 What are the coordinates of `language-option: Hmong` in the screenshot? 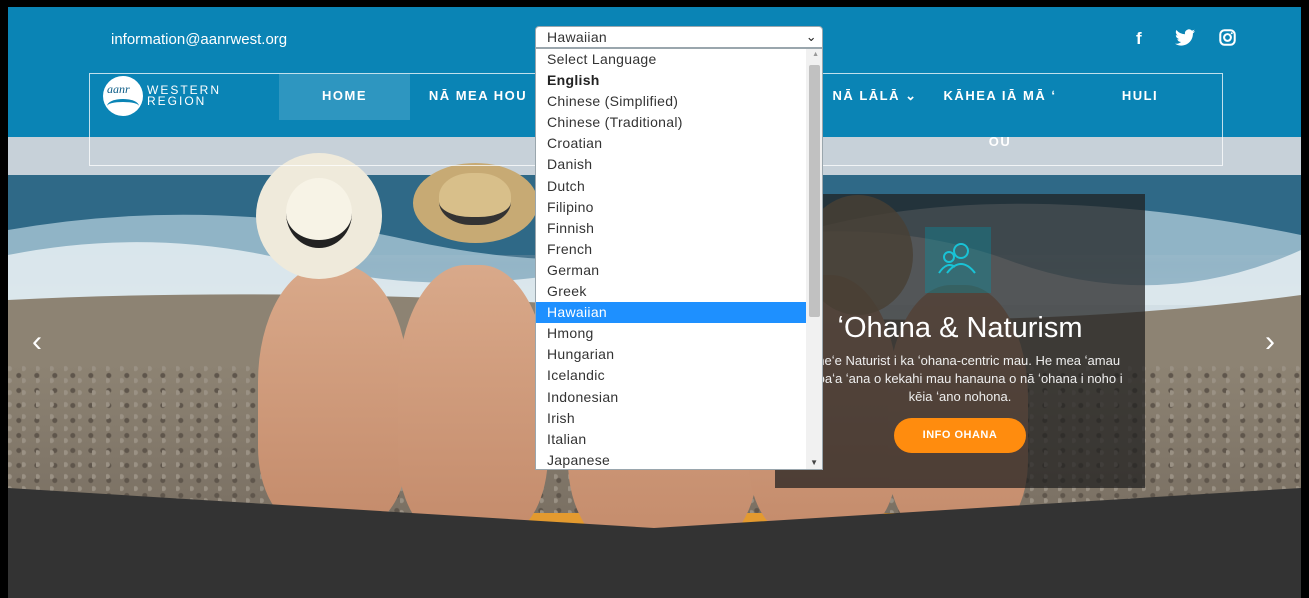 It's located at (671, 333).